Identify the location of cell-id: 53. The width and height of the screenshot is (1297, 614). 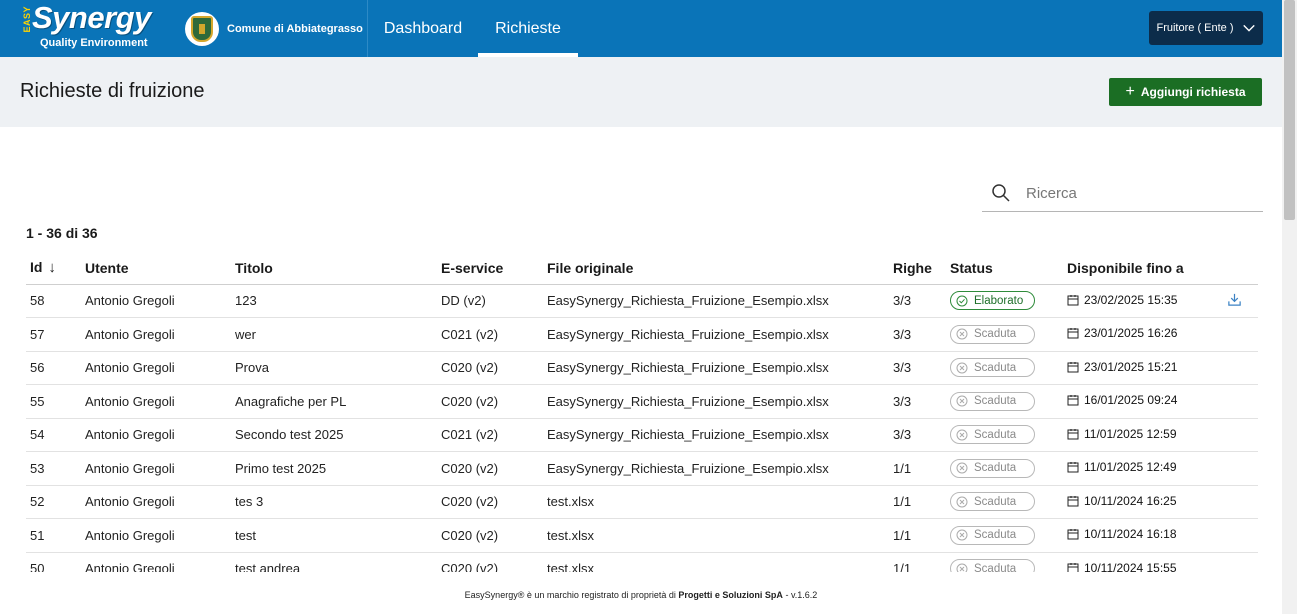
(55, 468).